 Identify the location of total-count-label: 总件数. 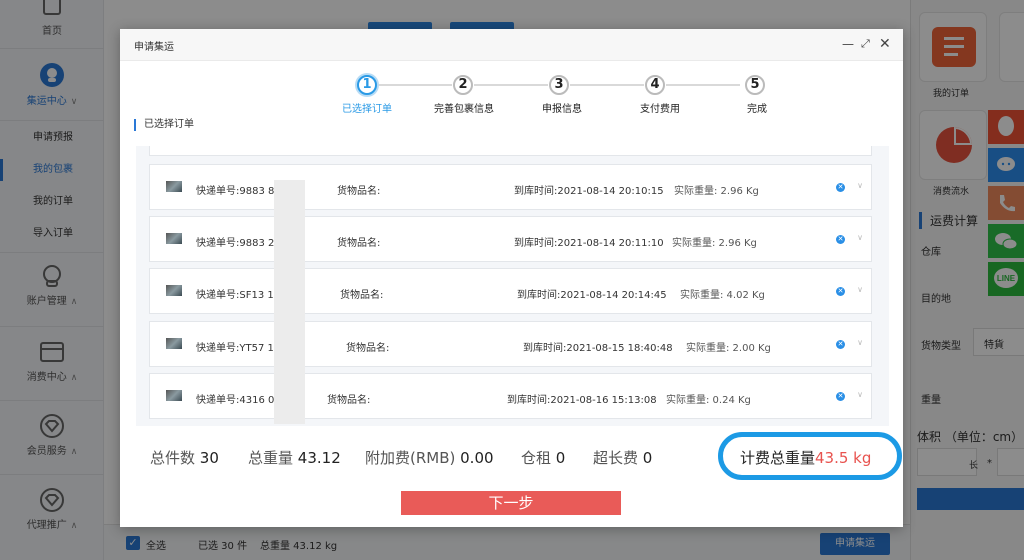
(173, 458).